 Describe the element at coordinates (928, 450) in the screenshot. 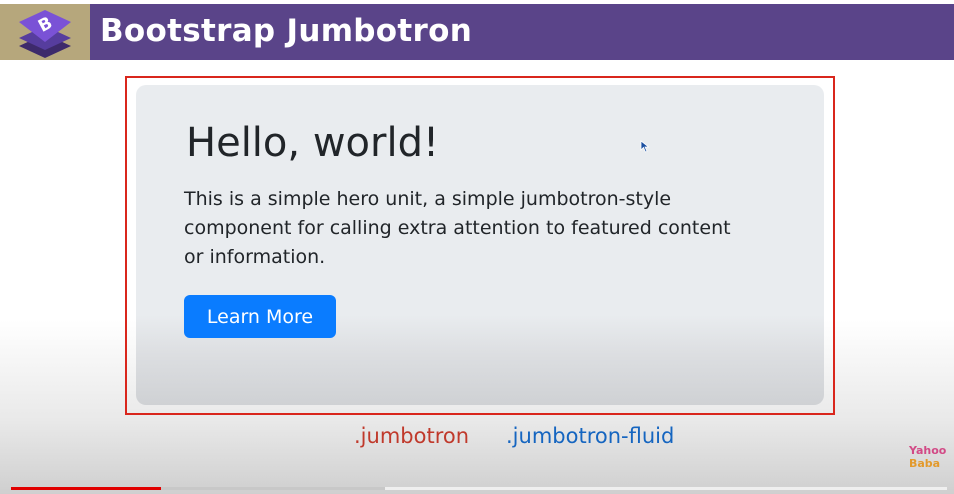

I see `watermark-line1: Yahoo` at that location.